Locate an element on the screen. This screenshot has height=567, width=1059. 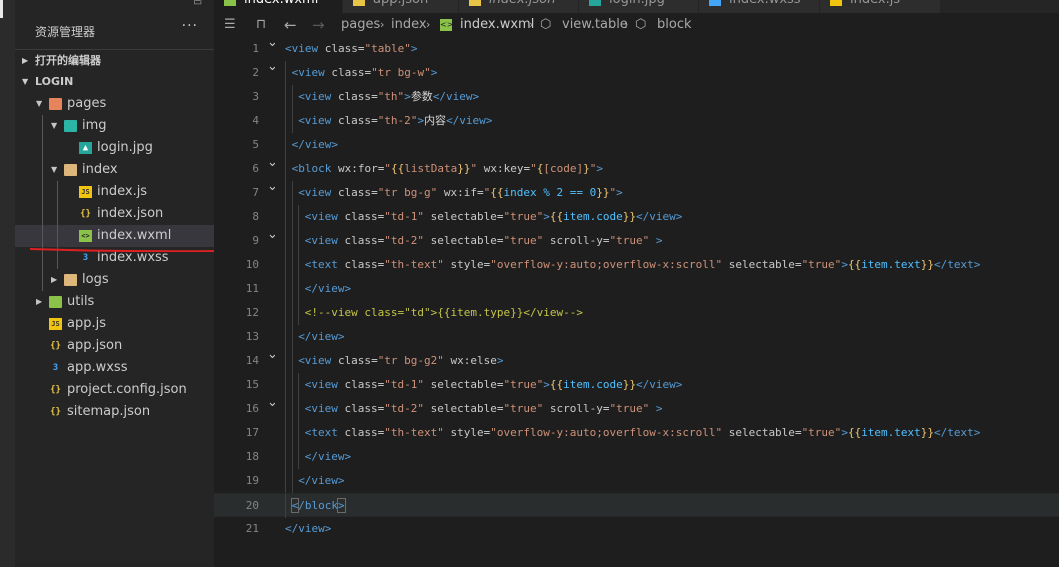
tree-item: JS index.js is located at coordinates (114, 192).